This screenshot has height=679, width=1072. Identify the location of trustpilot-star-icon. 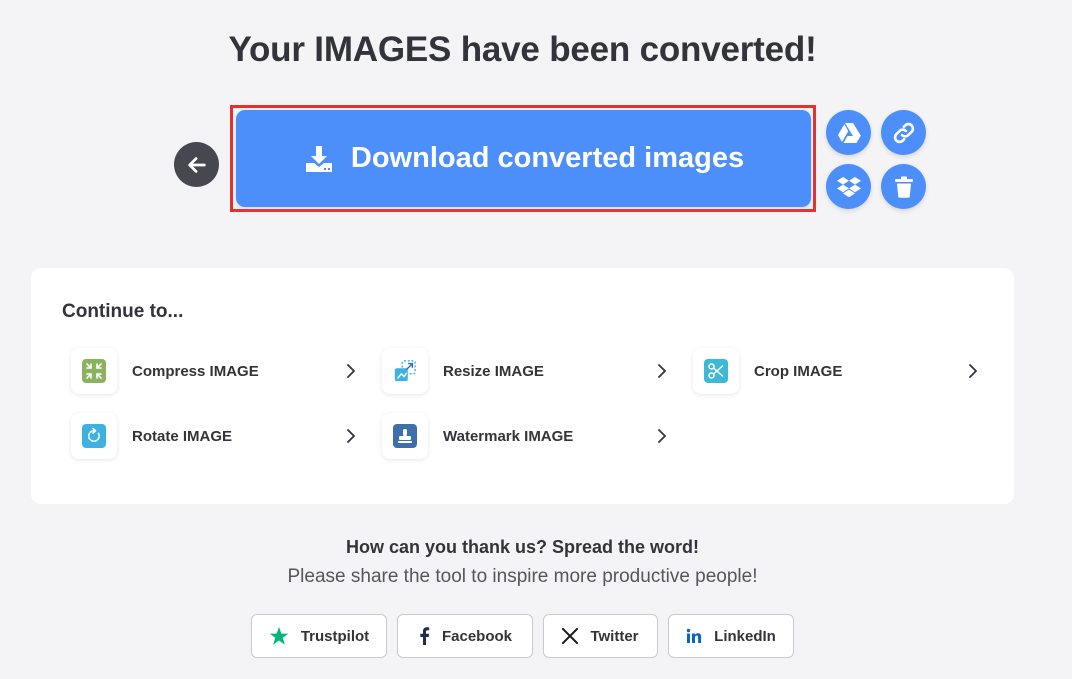
(279, 636).